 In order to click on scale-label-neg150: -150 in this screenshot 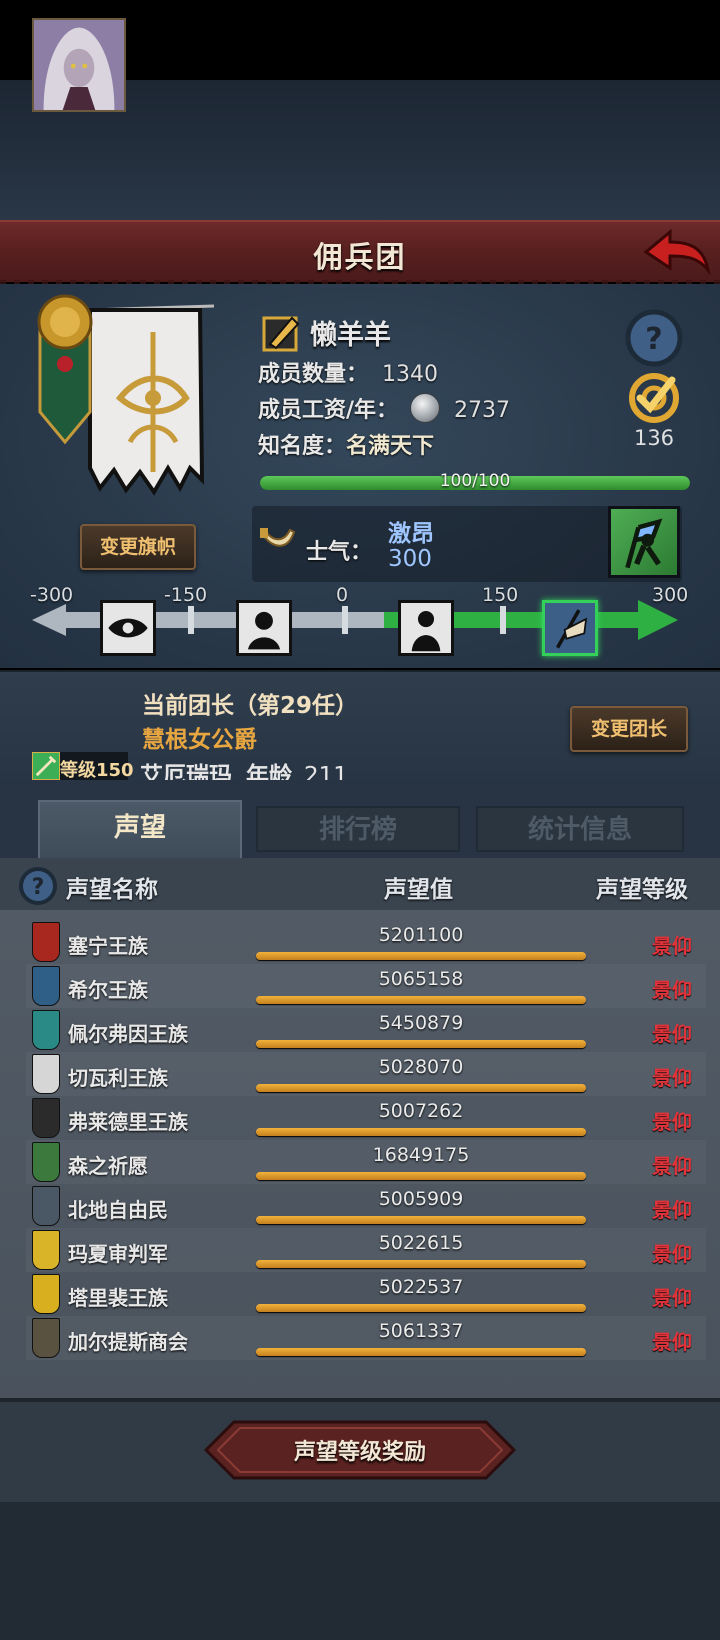, I will do `click(186, 595)`.